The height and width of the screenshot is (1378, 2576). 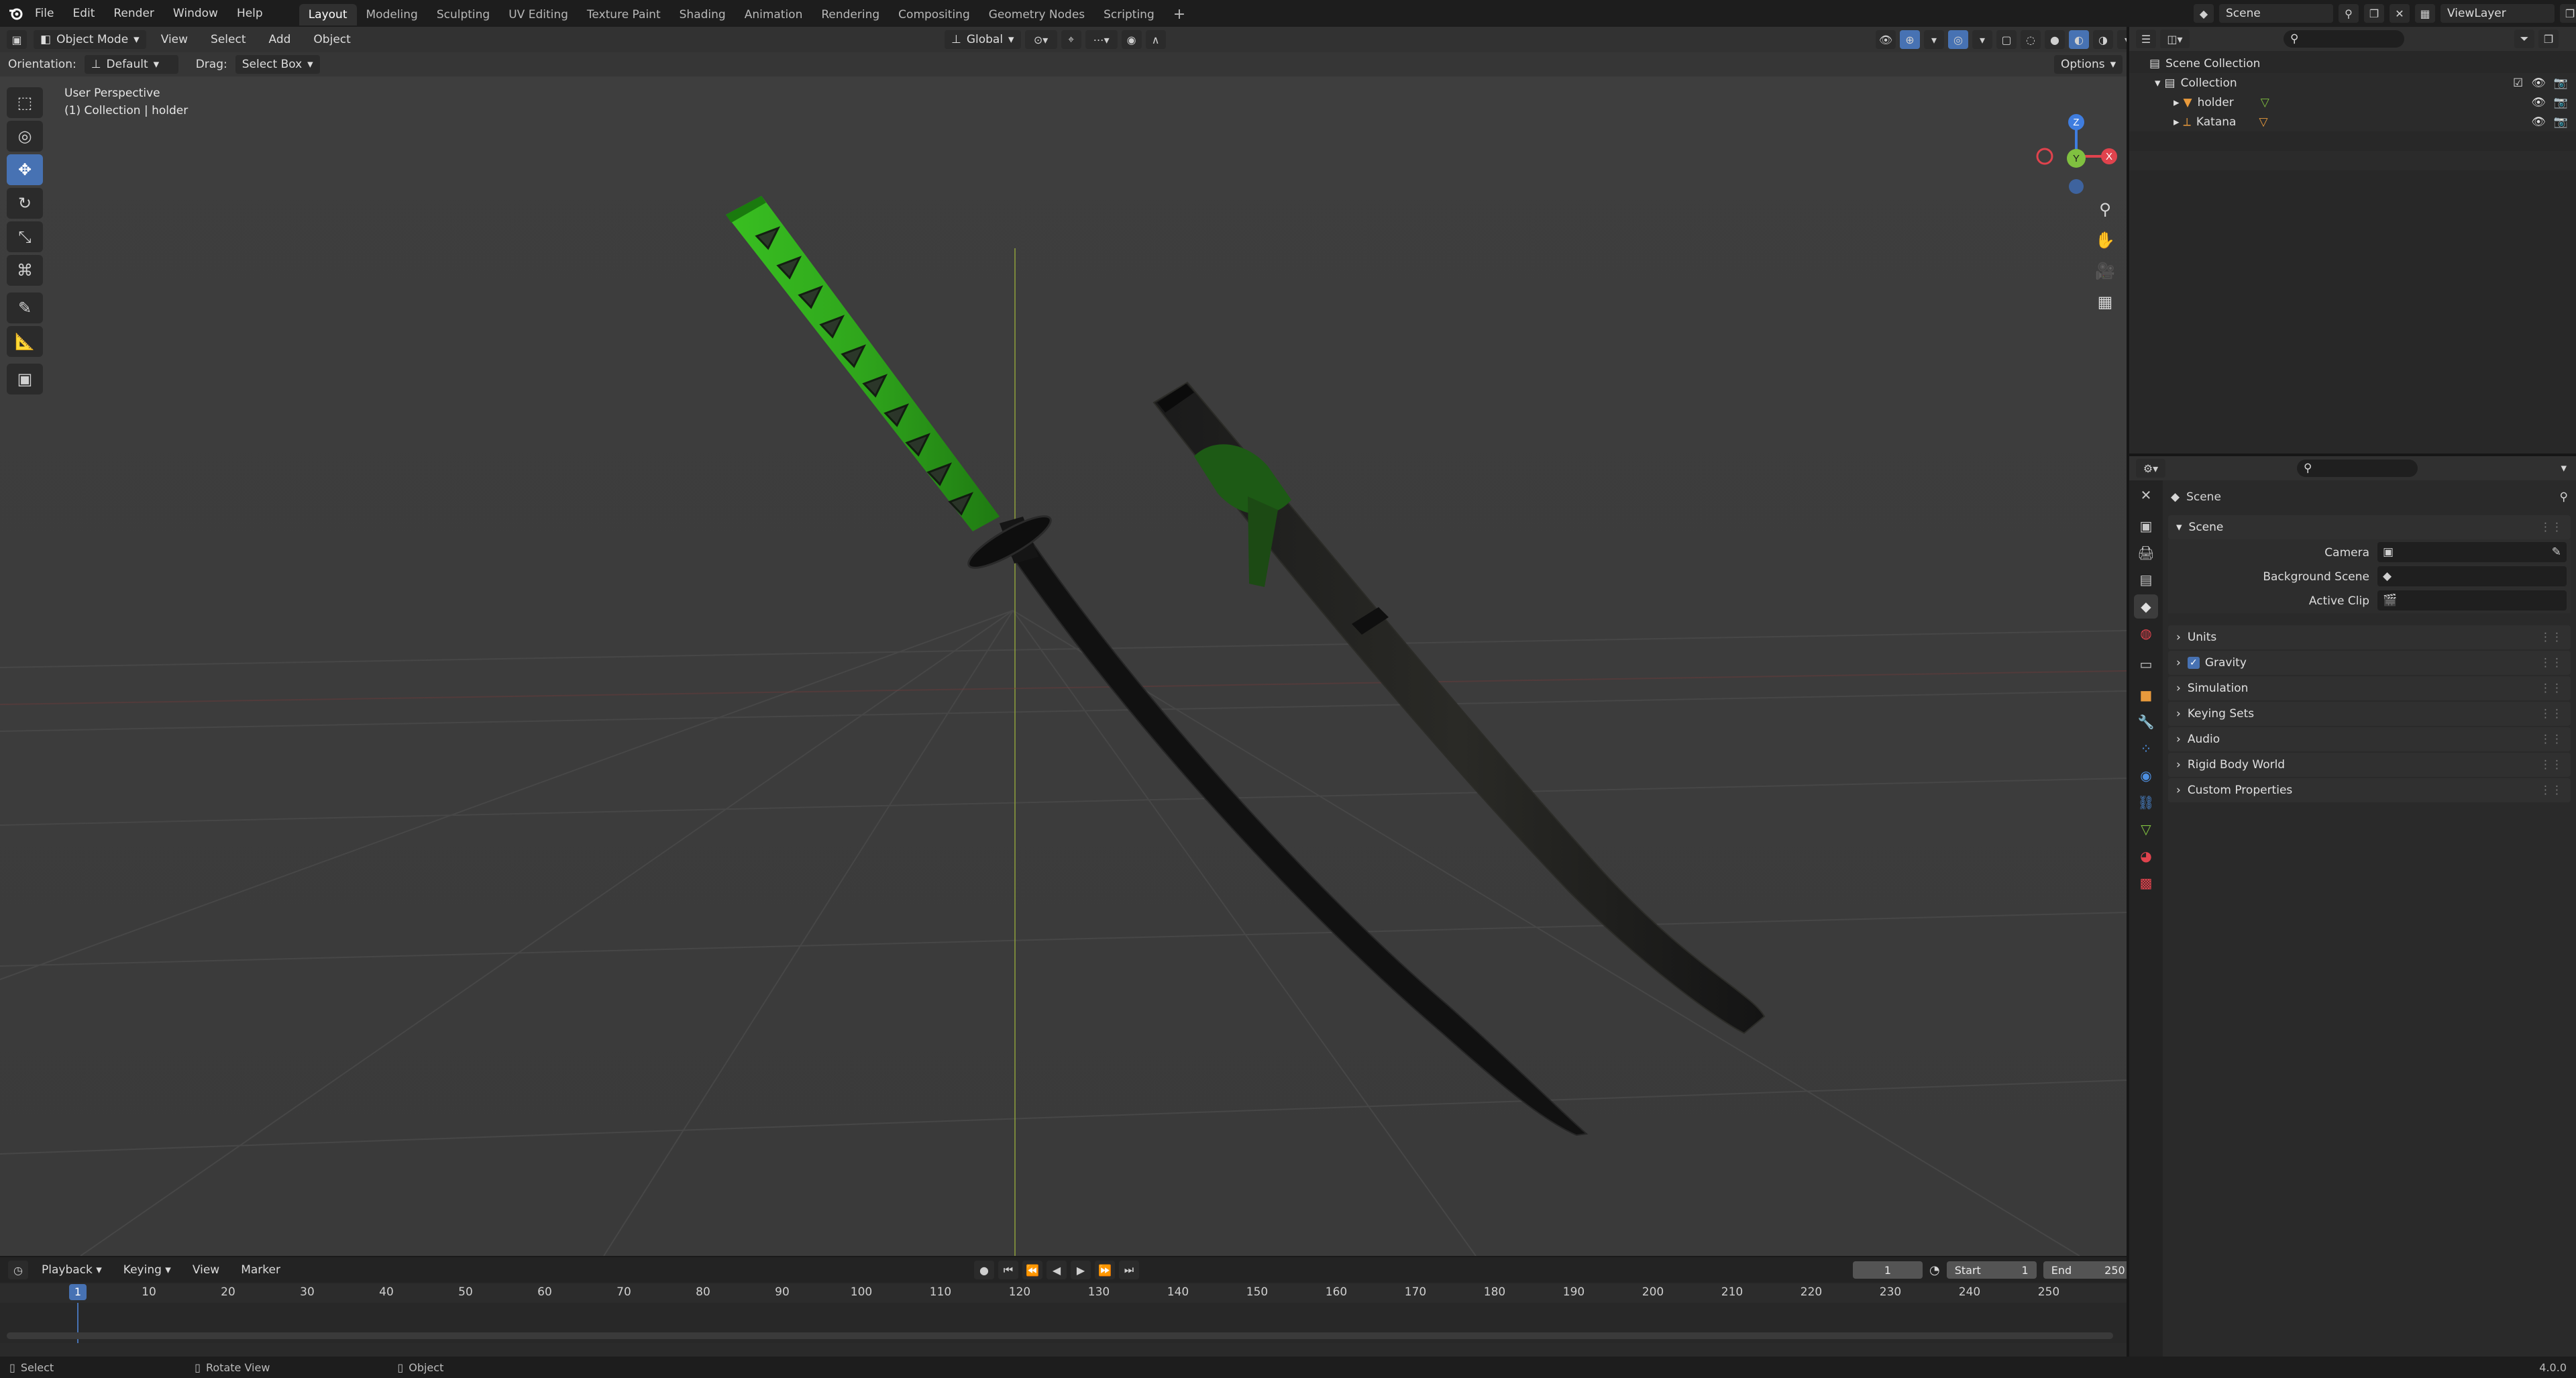 What do you see at coordinates (2146, 829) in the screenshot?
I see `data-tab-icon: ▽` at bounding box center [2146, 829].